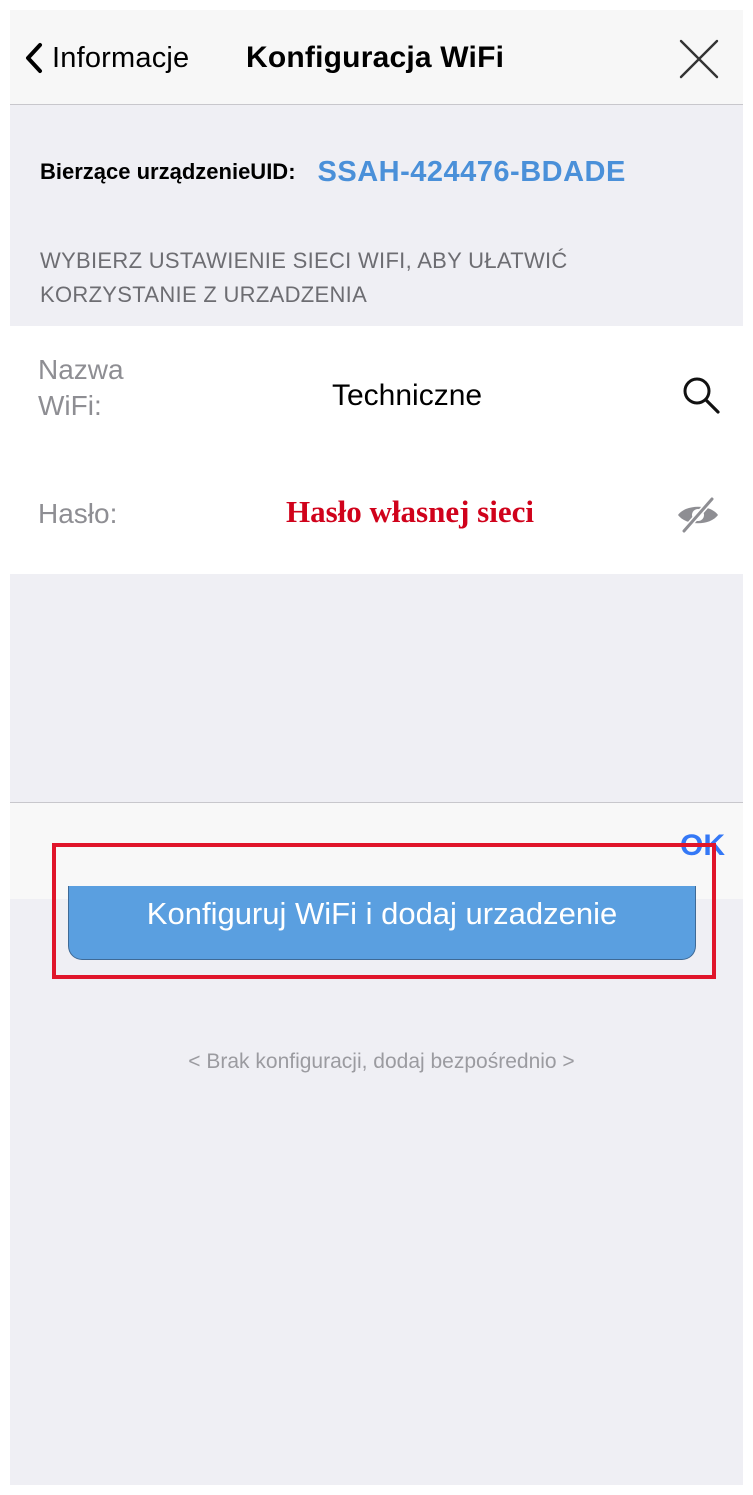  Describe the element at coordinates (407, 396) in the screenshot. I see `wifi-name-field: Techniczne` at that location.